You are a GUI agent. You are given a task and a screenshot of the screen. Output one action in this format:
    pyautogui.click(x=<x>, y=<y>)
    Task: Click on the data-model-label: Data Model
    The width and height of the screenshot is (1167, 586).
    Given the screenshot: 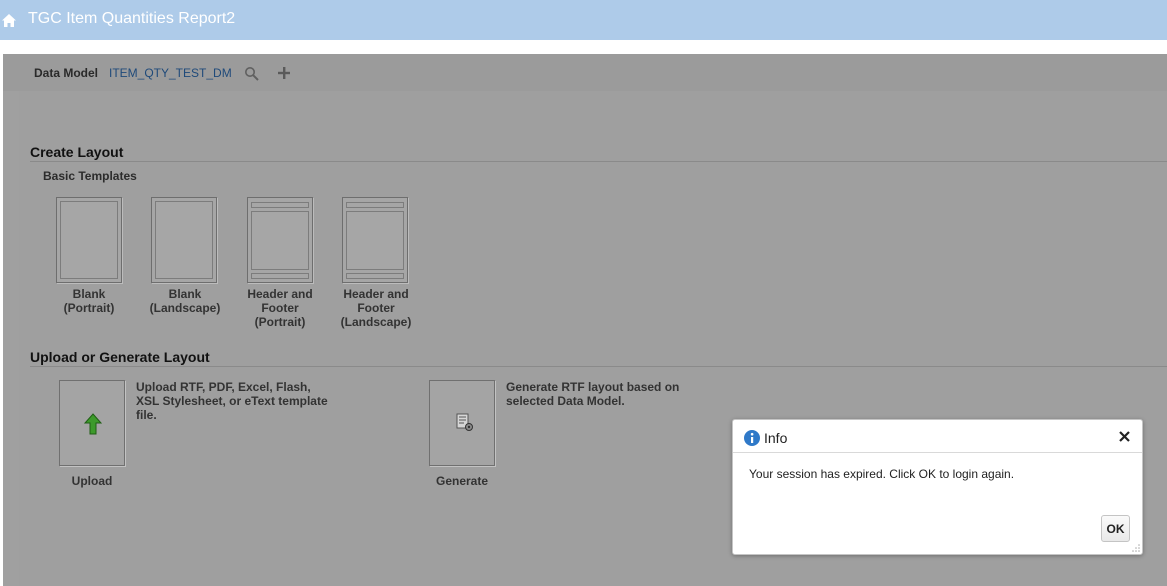 What is the action you would take?
    pyautogui.click(x=66, y=73)
    